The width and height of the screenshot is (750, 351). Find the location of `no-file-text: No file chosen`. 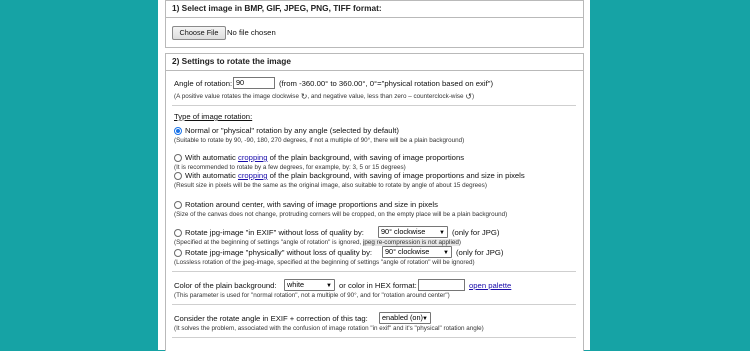

no-file-text: No file chosen is located at coordinates (251, 32).